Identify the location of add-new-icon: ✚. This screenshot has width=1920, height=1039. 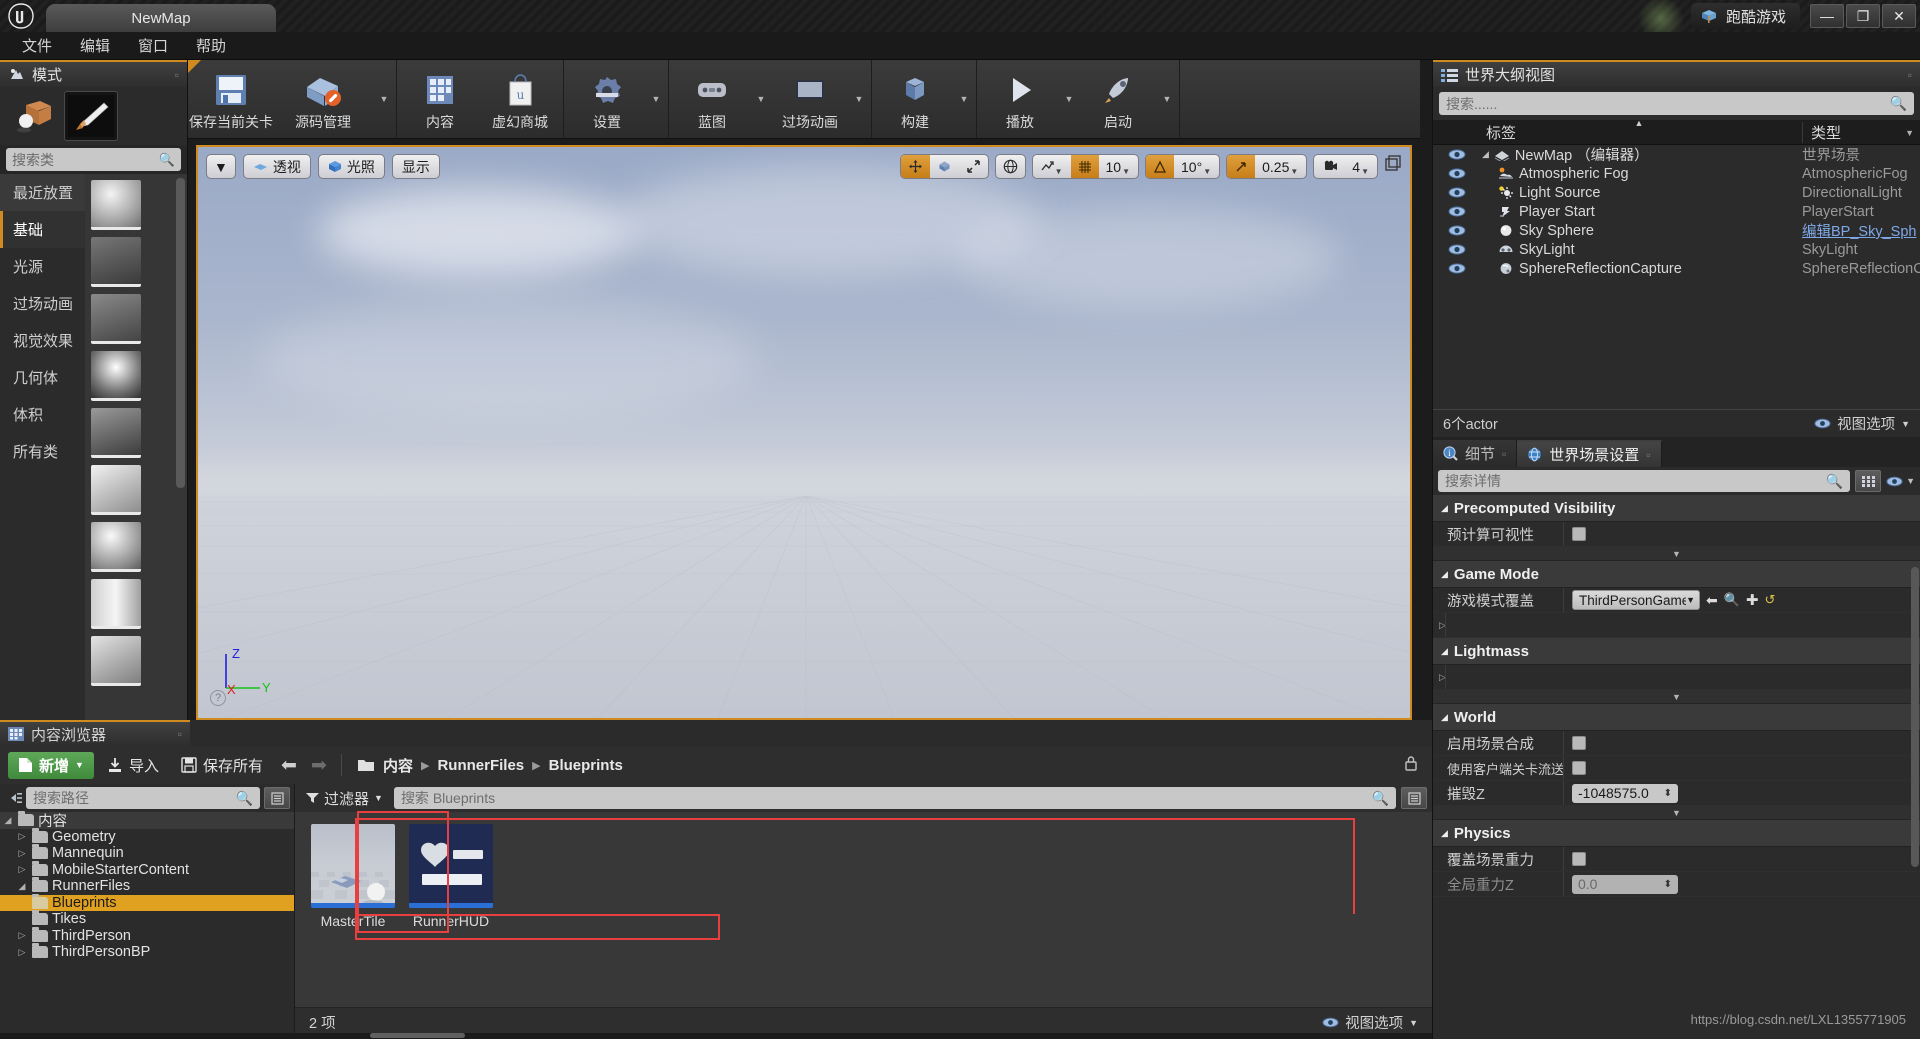
(1752, 600).